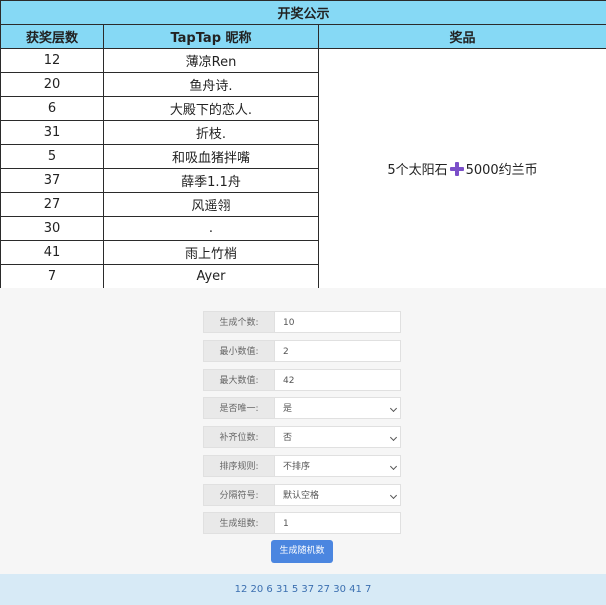 Image resolution: width=606 pixels, height=605 pixels. Describe the element at coordinates (338, 351) in the screenshot. I see `min-input: 2` at that location.